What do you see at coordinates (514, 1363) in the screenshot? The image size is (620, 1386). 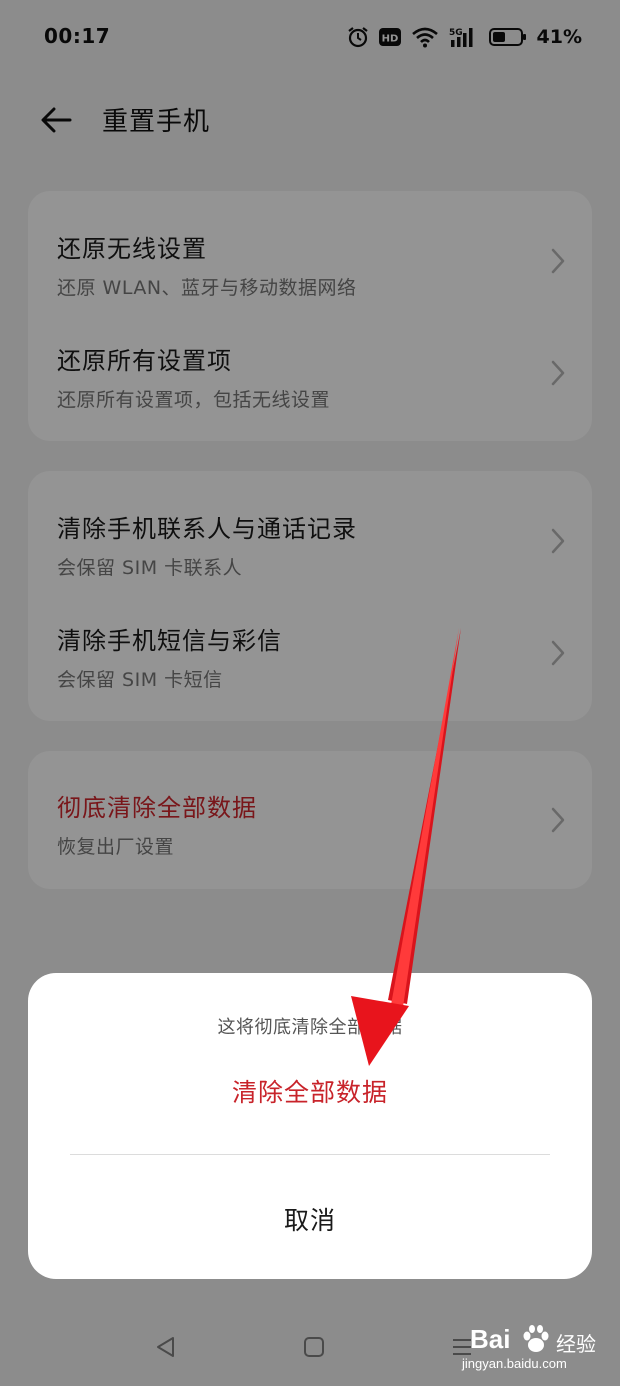 I see `watermark-url: jingyan.baidu.com` at bounding box center [514, 1363].